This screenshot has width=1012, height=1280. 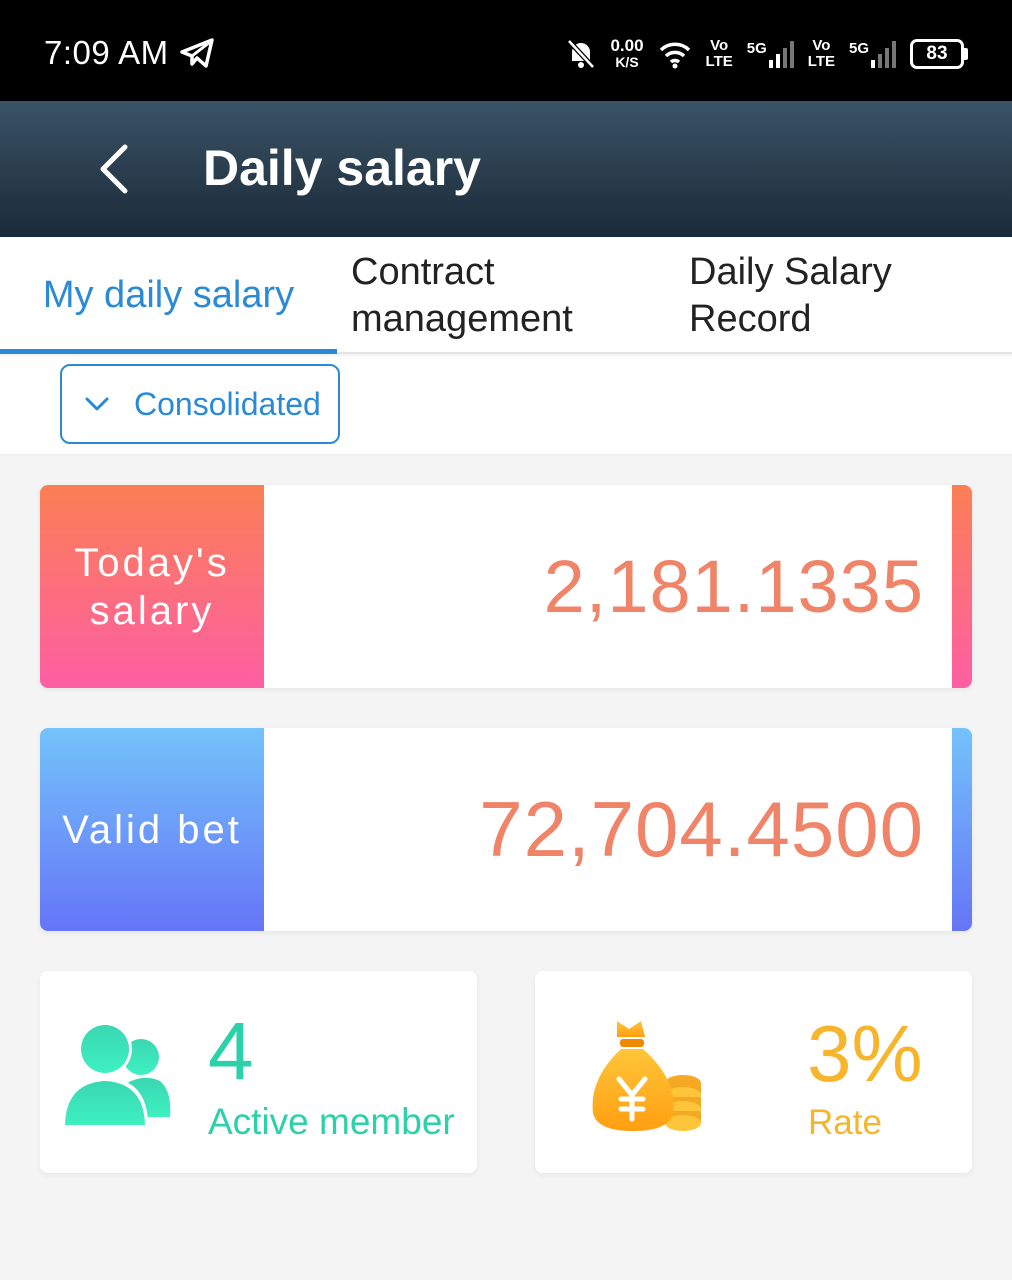 What do you see at coordinates (231, 1051) in the screenshot?
I see `active-member-count: 4` at bounding box center [231, 1051].